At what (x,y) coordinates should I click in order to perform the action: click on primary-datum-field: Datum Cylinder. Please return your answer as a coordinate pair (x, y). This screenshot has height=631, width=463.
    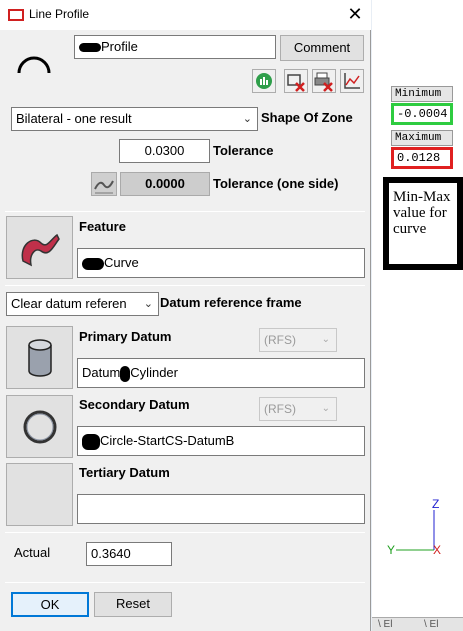
    Looking at the image, I should click on (221, 373).